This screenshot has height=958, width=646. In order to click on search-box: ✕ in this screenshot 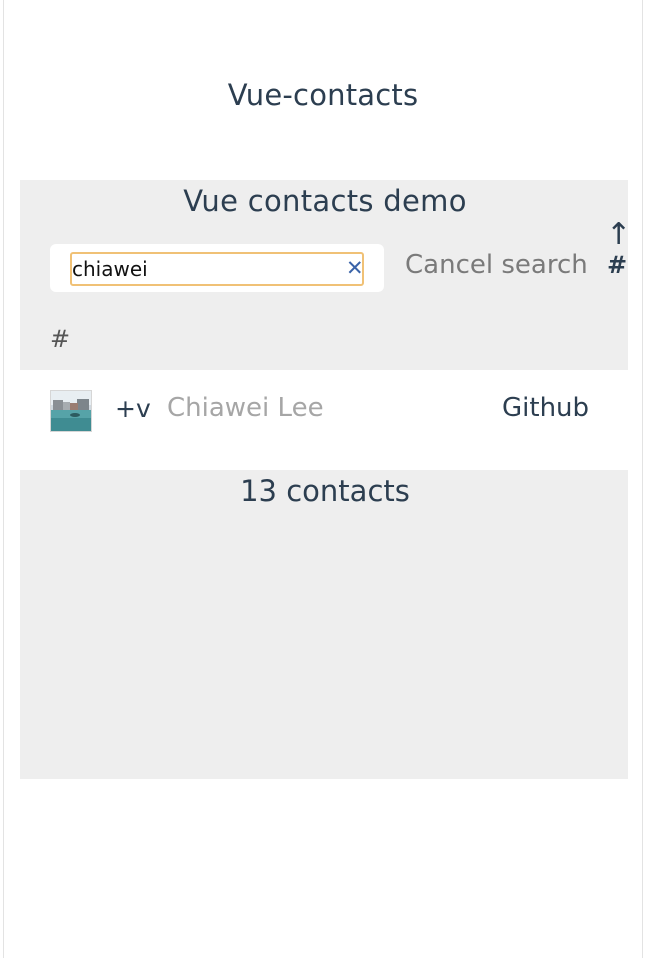, I will do `click(217, 268)`.